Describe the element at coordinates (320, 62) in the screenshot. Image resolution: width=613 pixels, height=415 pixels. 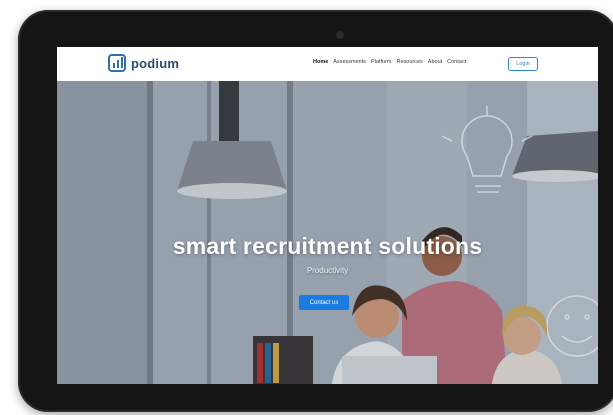
I see `nav-home: Home` at that location.